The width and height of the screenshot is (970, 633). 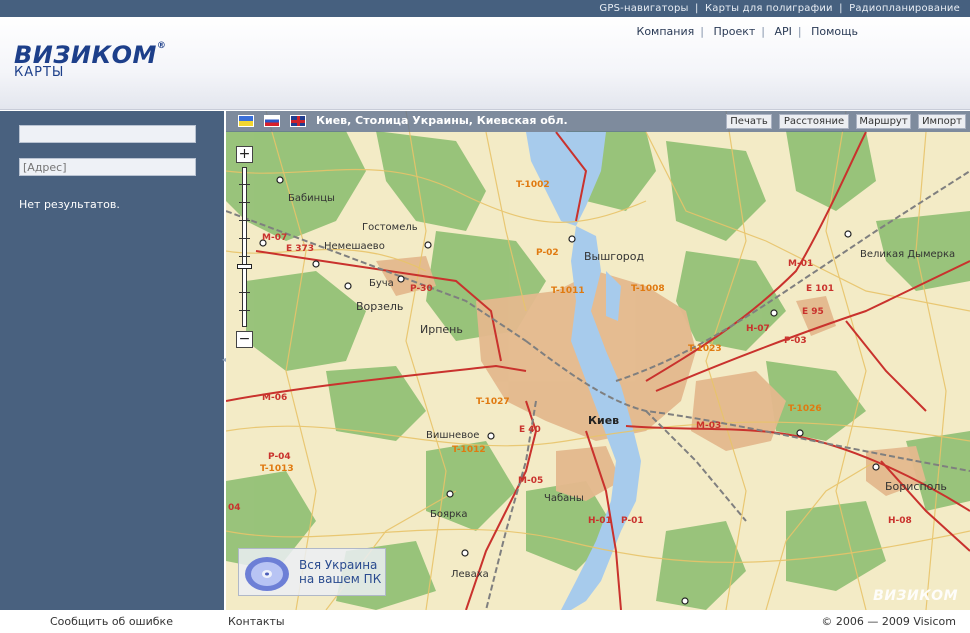 What do you see at coordinates (279, 457) in the screenshot?
I see `road-label: P-04` at bounding box center [279, 457].